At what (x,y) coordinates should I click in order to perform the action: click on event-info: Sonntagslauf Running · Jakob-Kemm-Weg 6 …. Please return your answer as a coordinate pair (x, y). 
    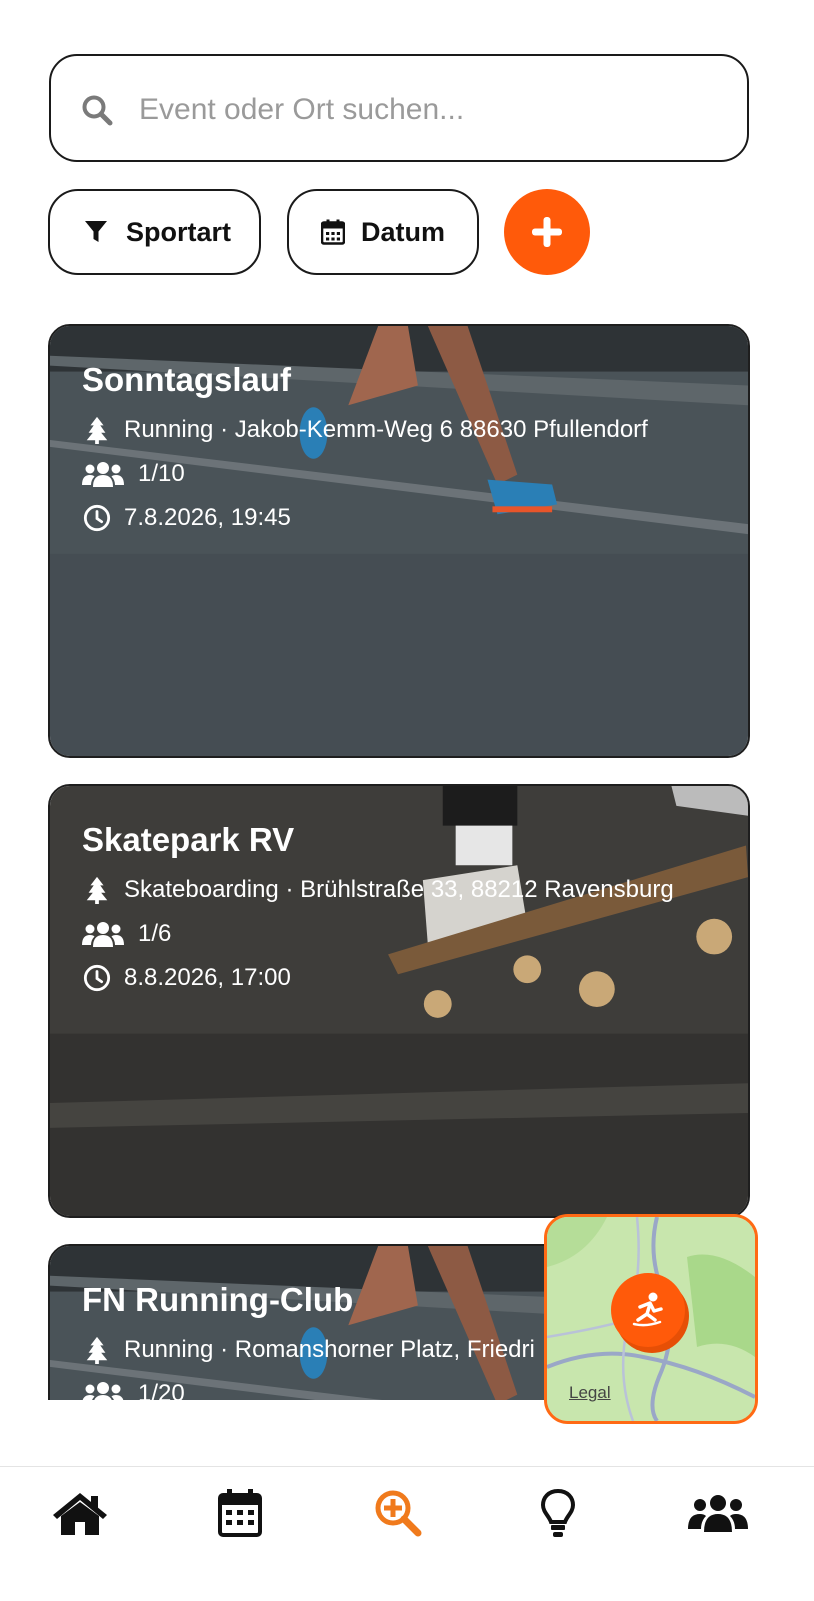
    Looking at the image, I should click on (410, 450).